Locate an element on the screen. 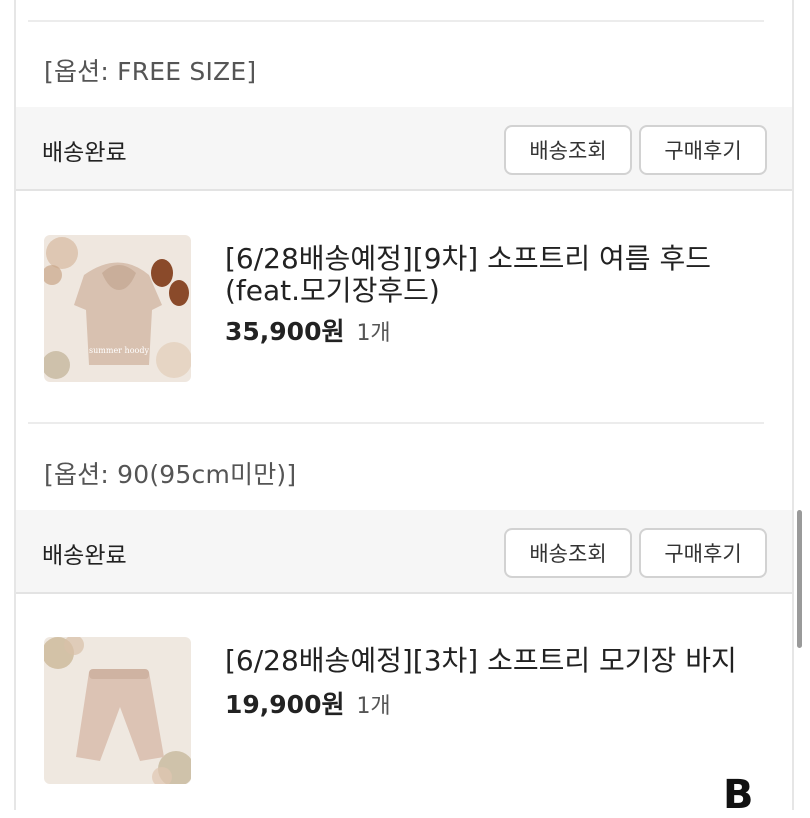  product-title: [6/28배송예정][3차] 소프트리 모기장 바지 is located at coordinates (495, 661).